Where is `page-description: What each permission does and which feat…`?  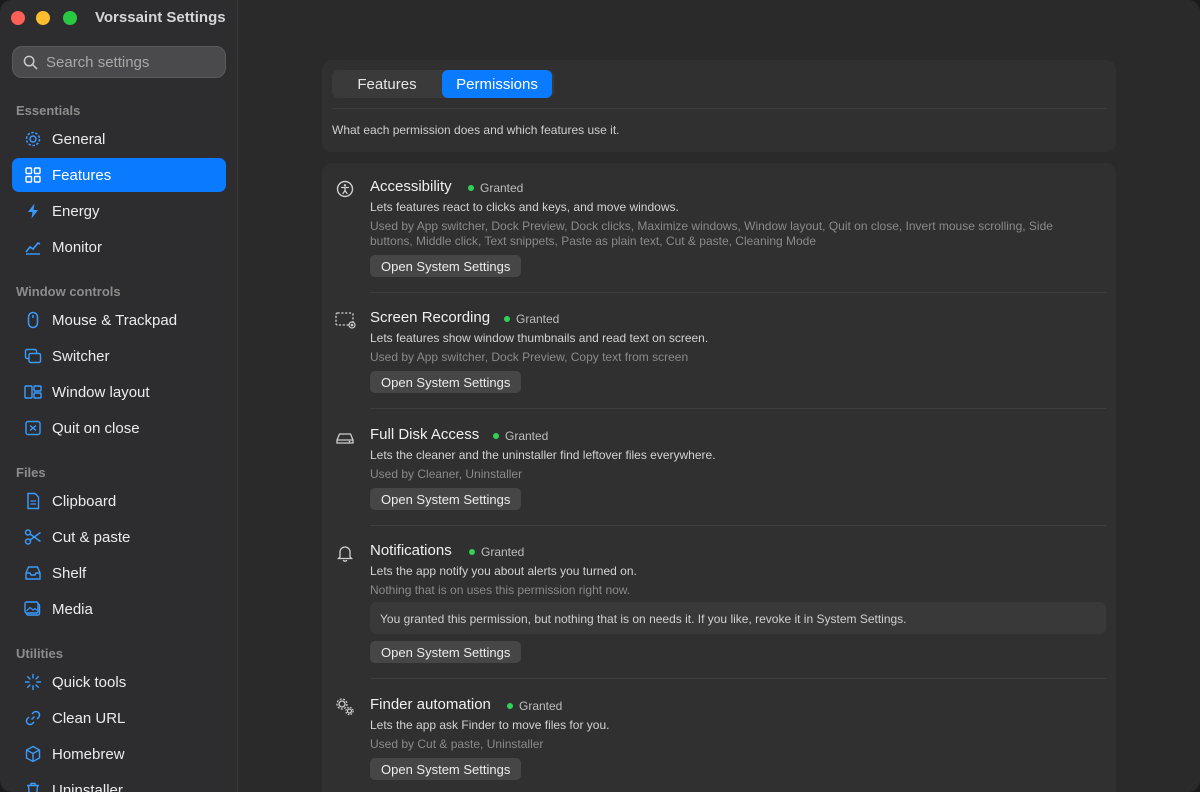
page-description: What each permission does and which feat… is located at coordinates (476, 130).